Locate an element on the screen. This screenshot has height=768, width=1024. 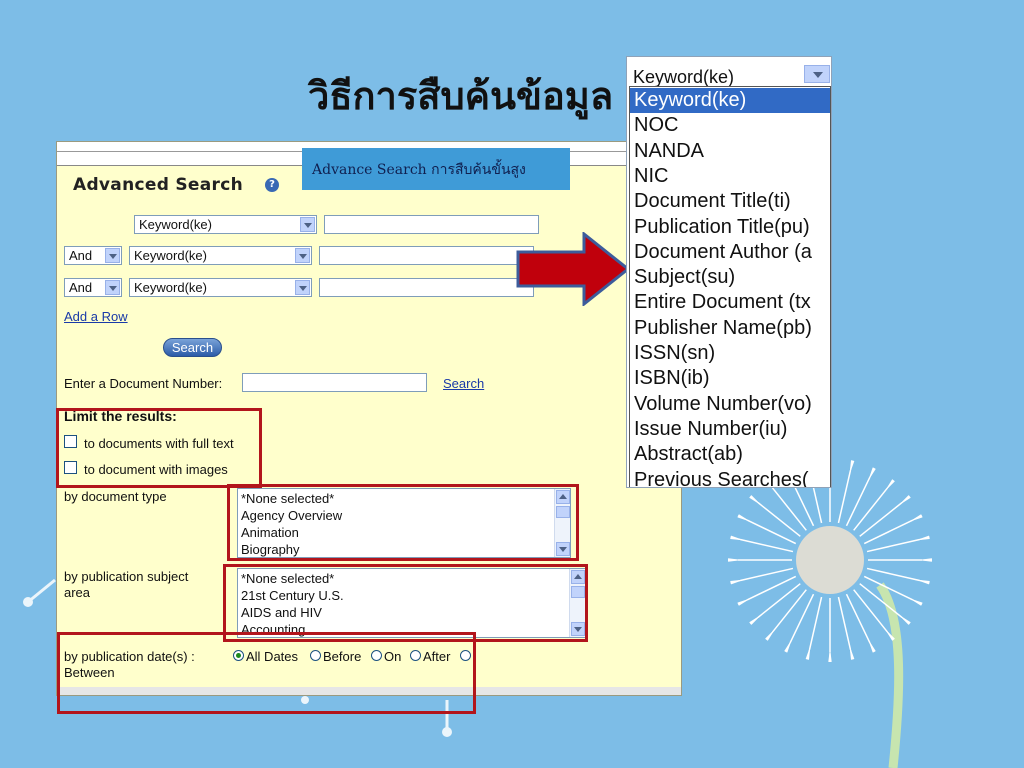
field-dropdown-option: Document Author (a is located at coordinates (730, 252).